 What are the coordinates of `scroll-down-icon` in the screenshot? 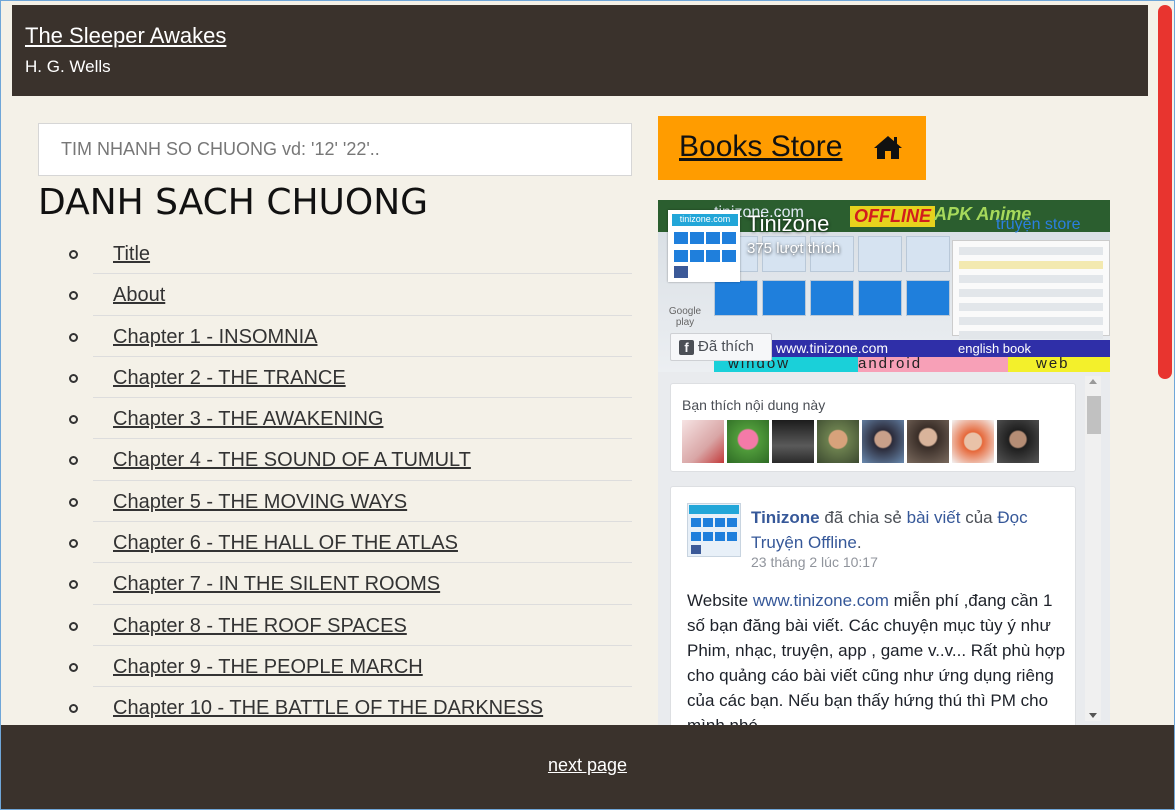 It's located at (1093, 715).